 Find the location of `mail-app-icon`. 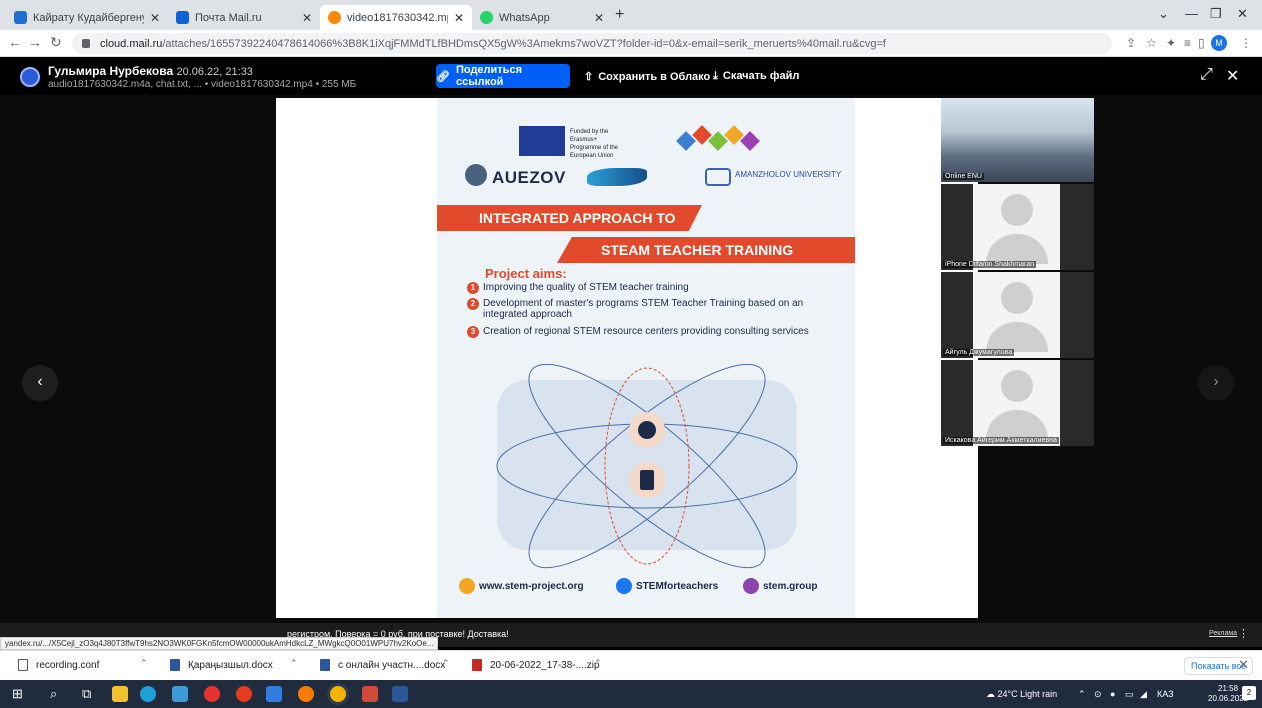

mail-app-icon is located at coordinates (180, 694).